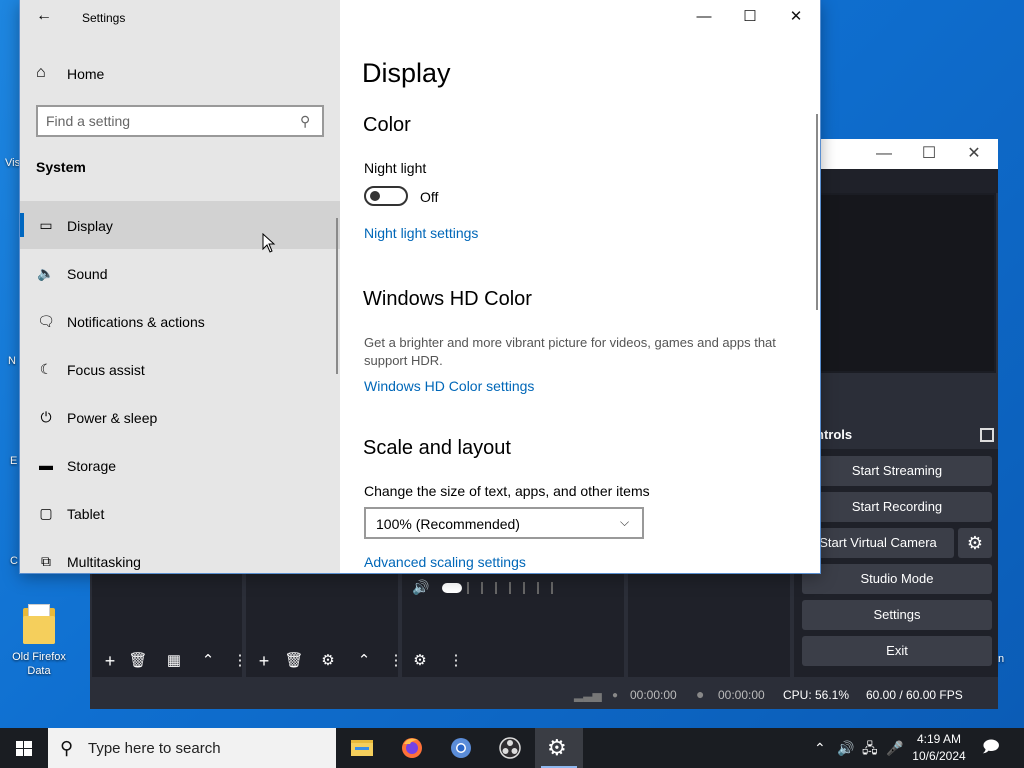 The height and width of the screenshot is (768, 1024). What do you see at coordinates (878, 543) in the screenshot?
I see `start-virtual-camera-button: Start Virtual Camera` at bounding box center [878, 543].